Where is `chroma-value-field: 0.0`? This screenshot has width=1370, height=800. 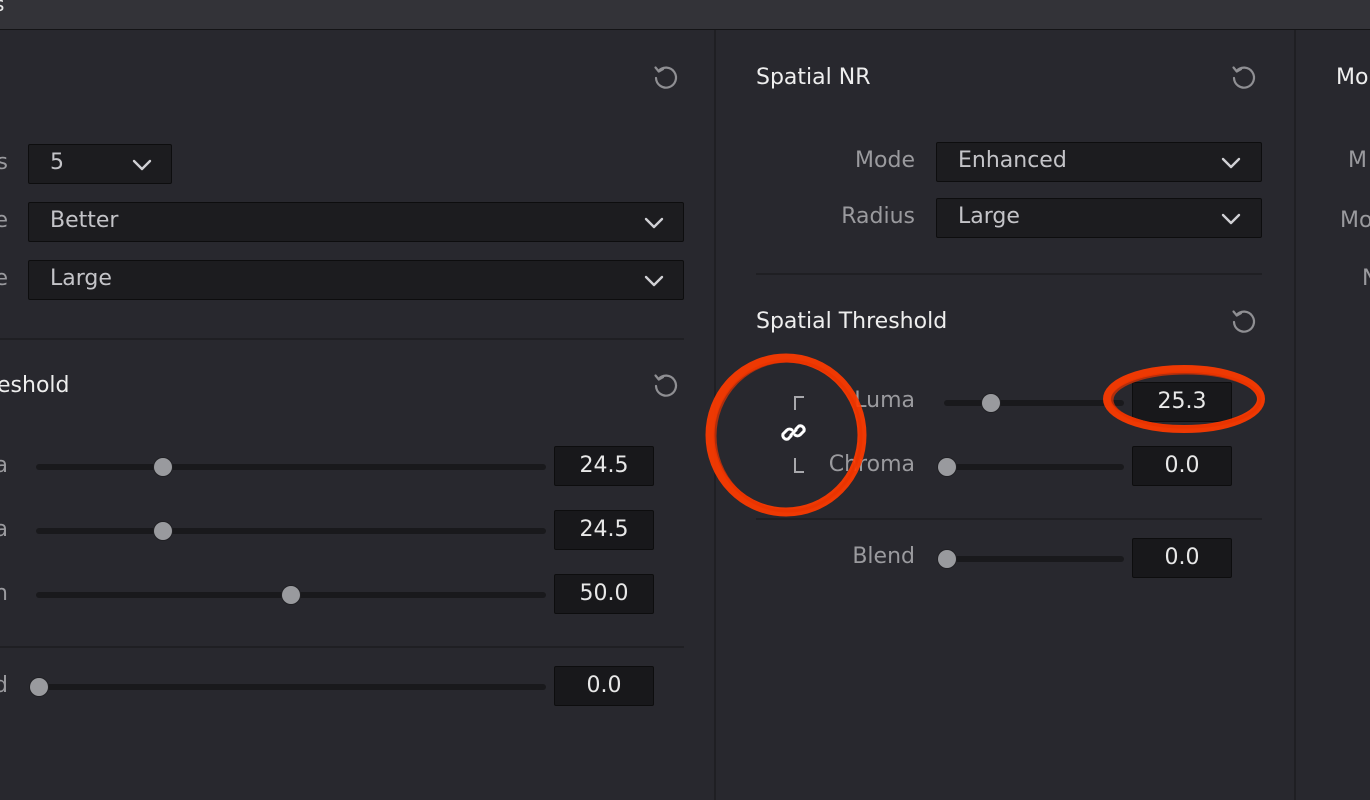 chroma-value-field: 0.0 is located at coordinates (1182, 466).